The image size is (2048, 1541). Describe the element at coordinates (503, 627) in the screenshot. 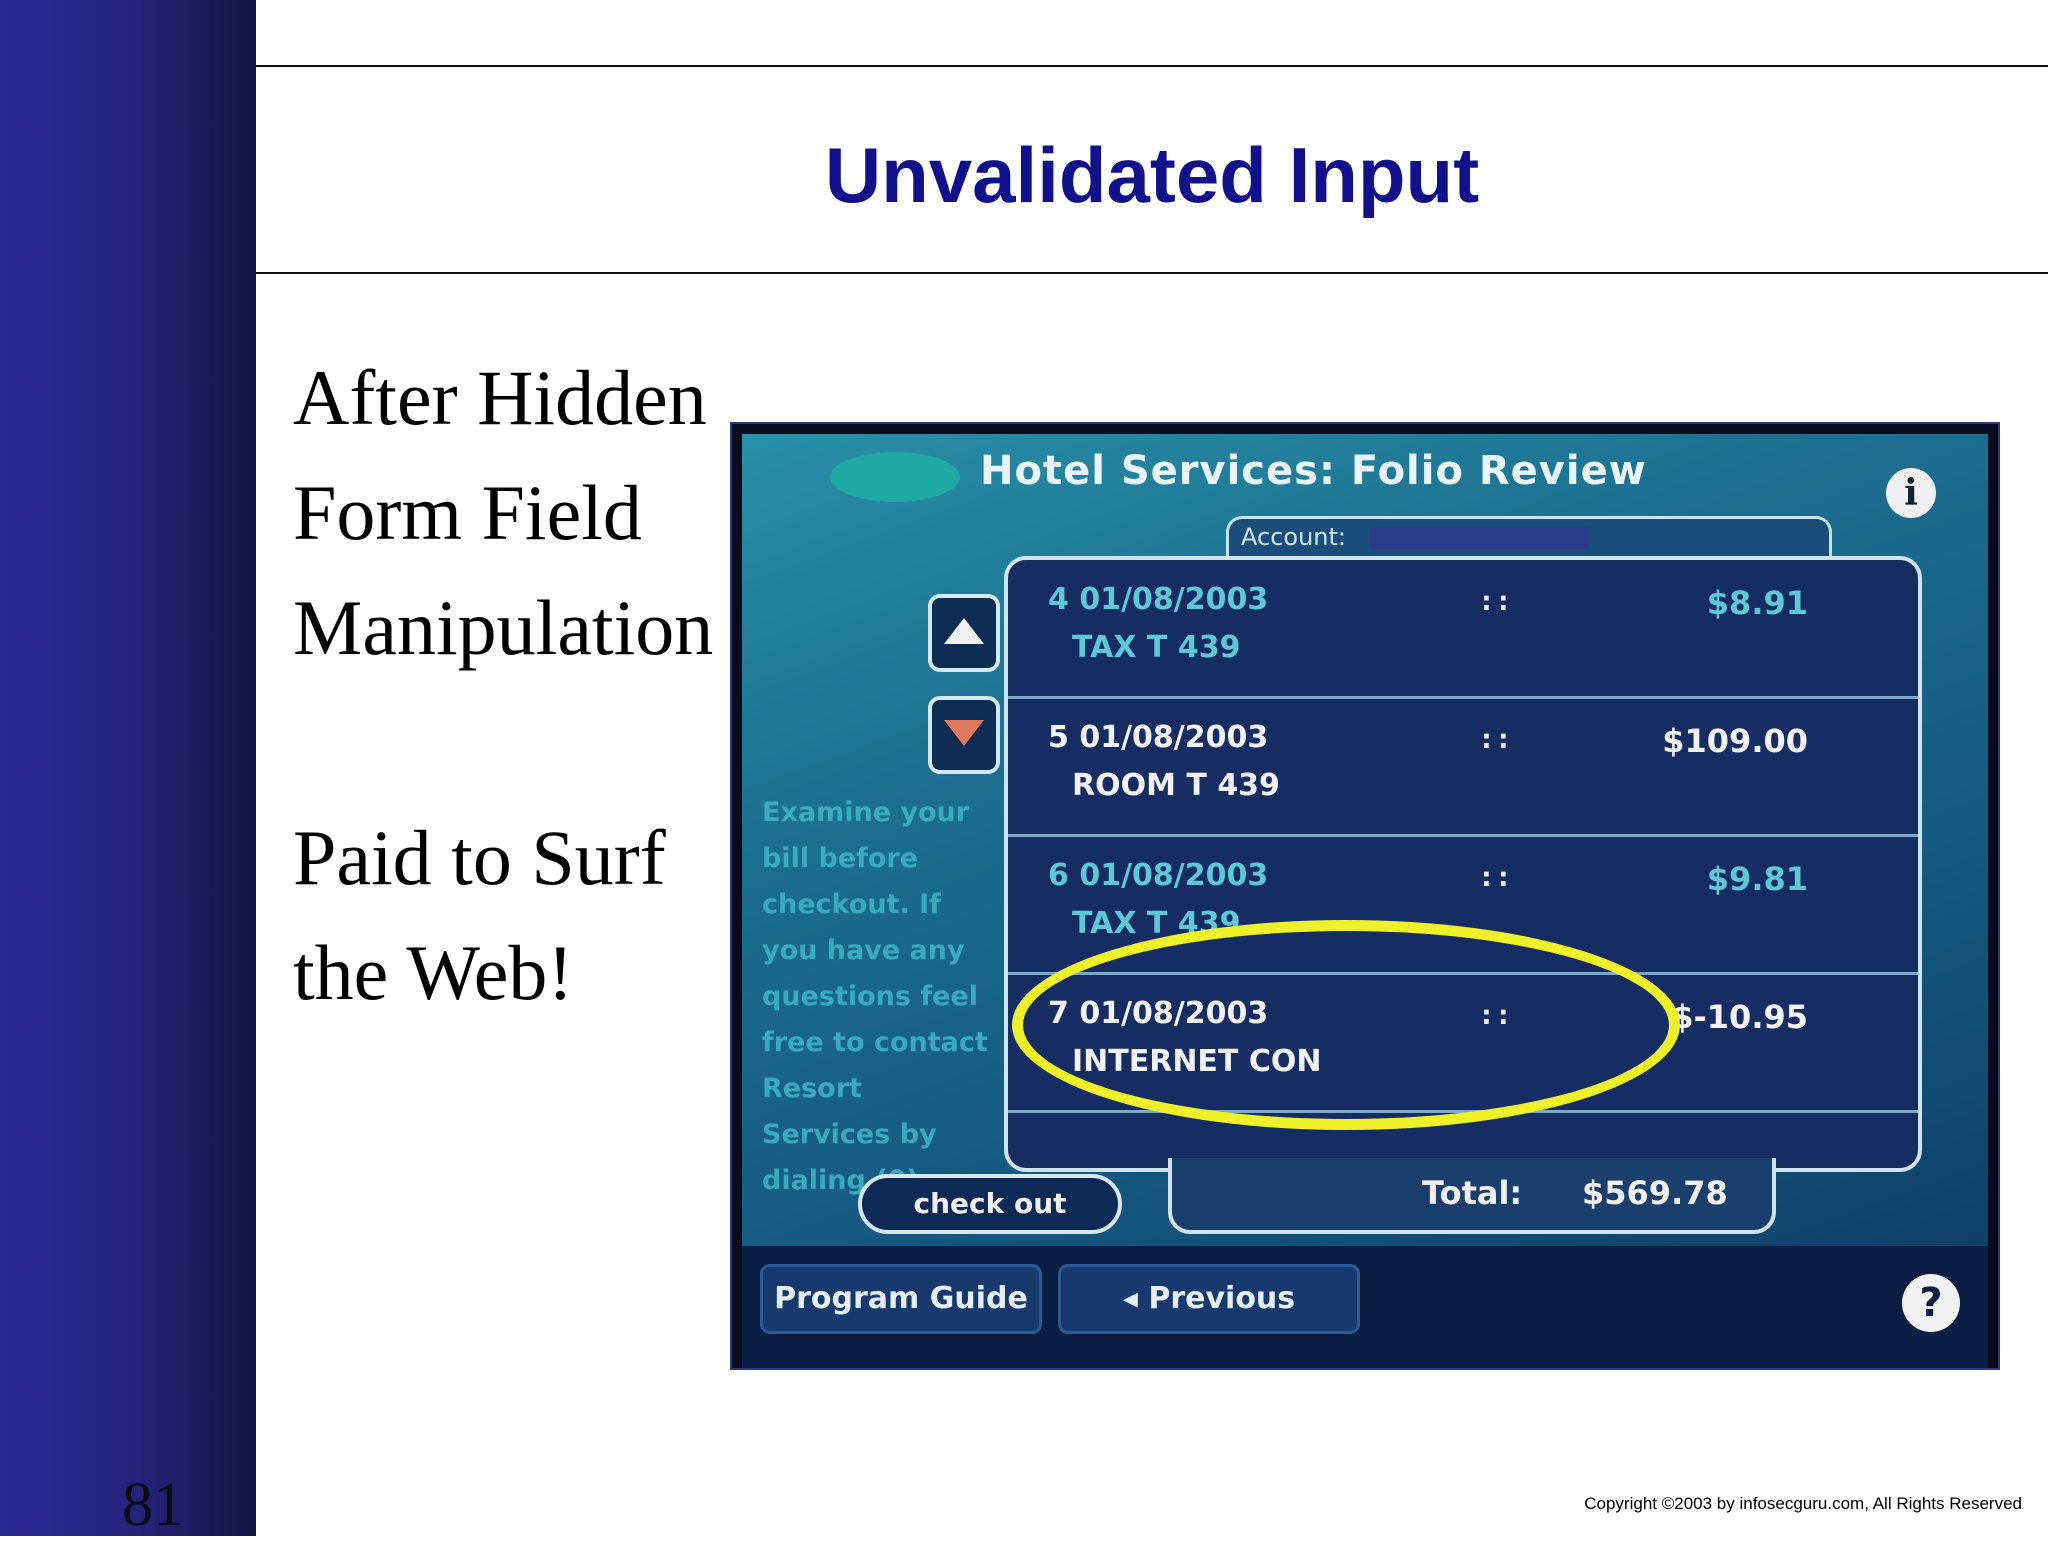

I see `bullet-line: Manipulation` at that location.